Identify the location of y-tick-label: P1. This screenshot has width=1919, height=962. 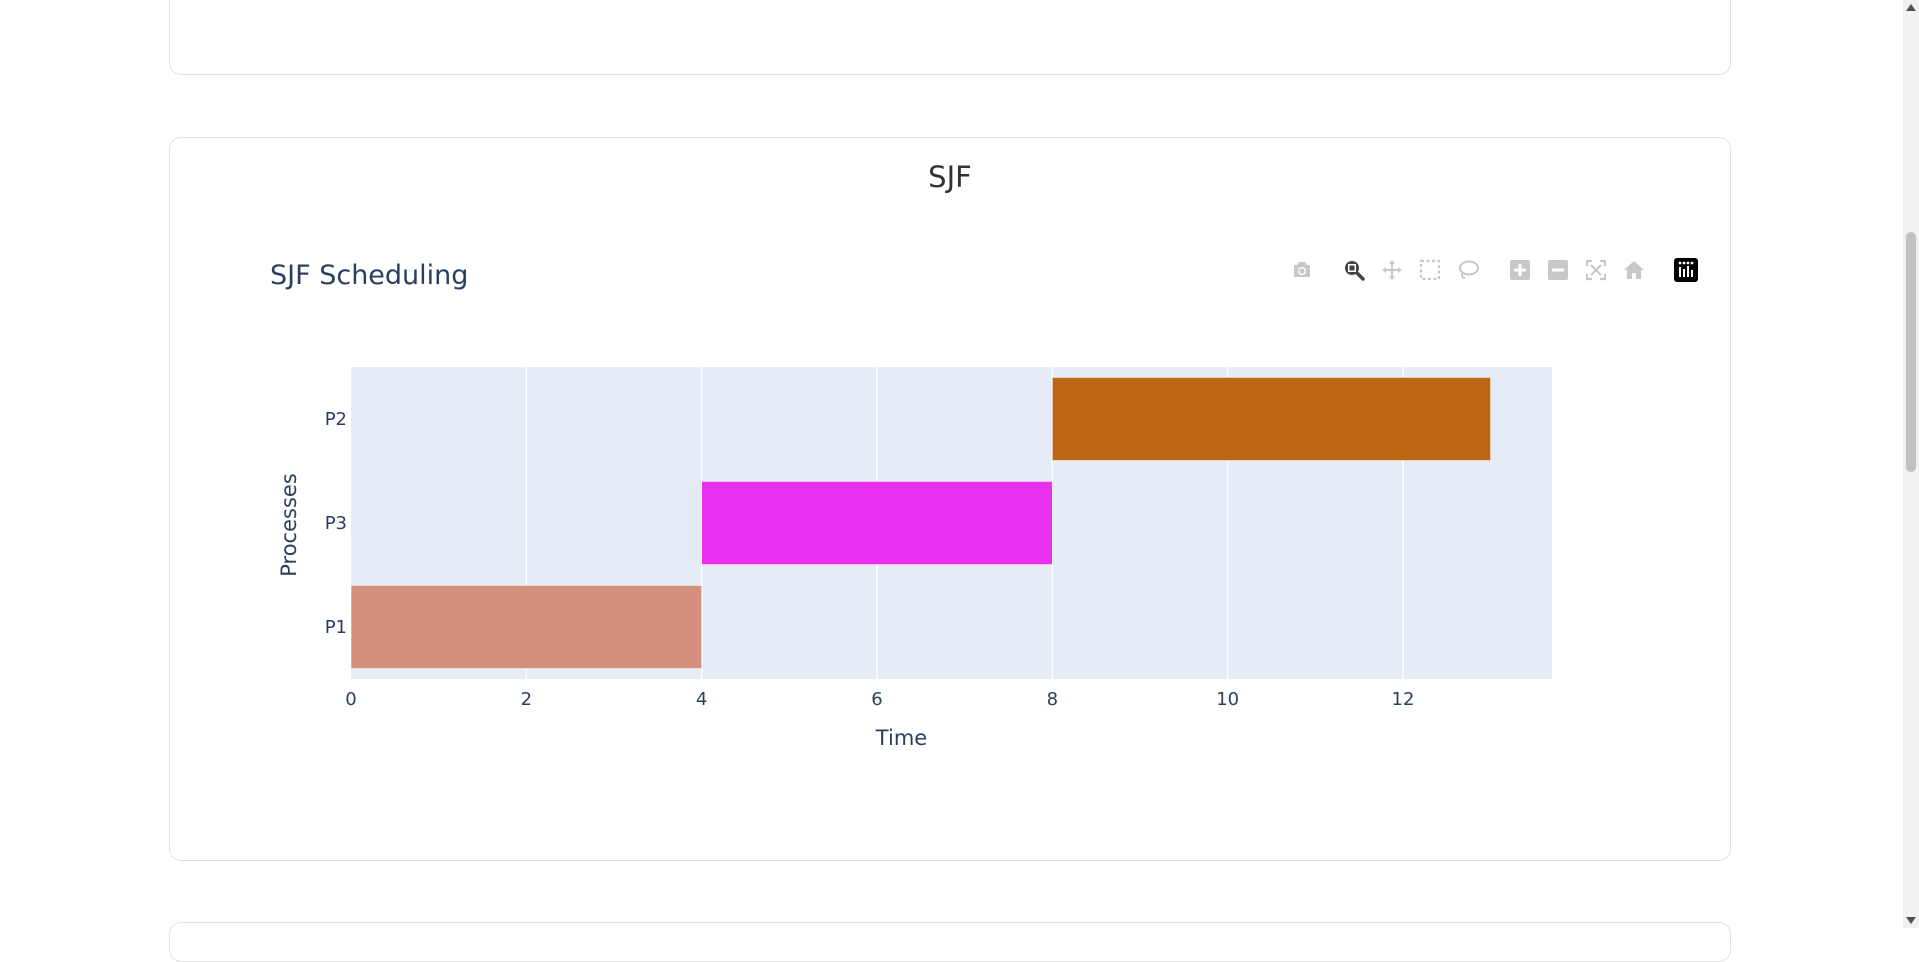
(336, 627).